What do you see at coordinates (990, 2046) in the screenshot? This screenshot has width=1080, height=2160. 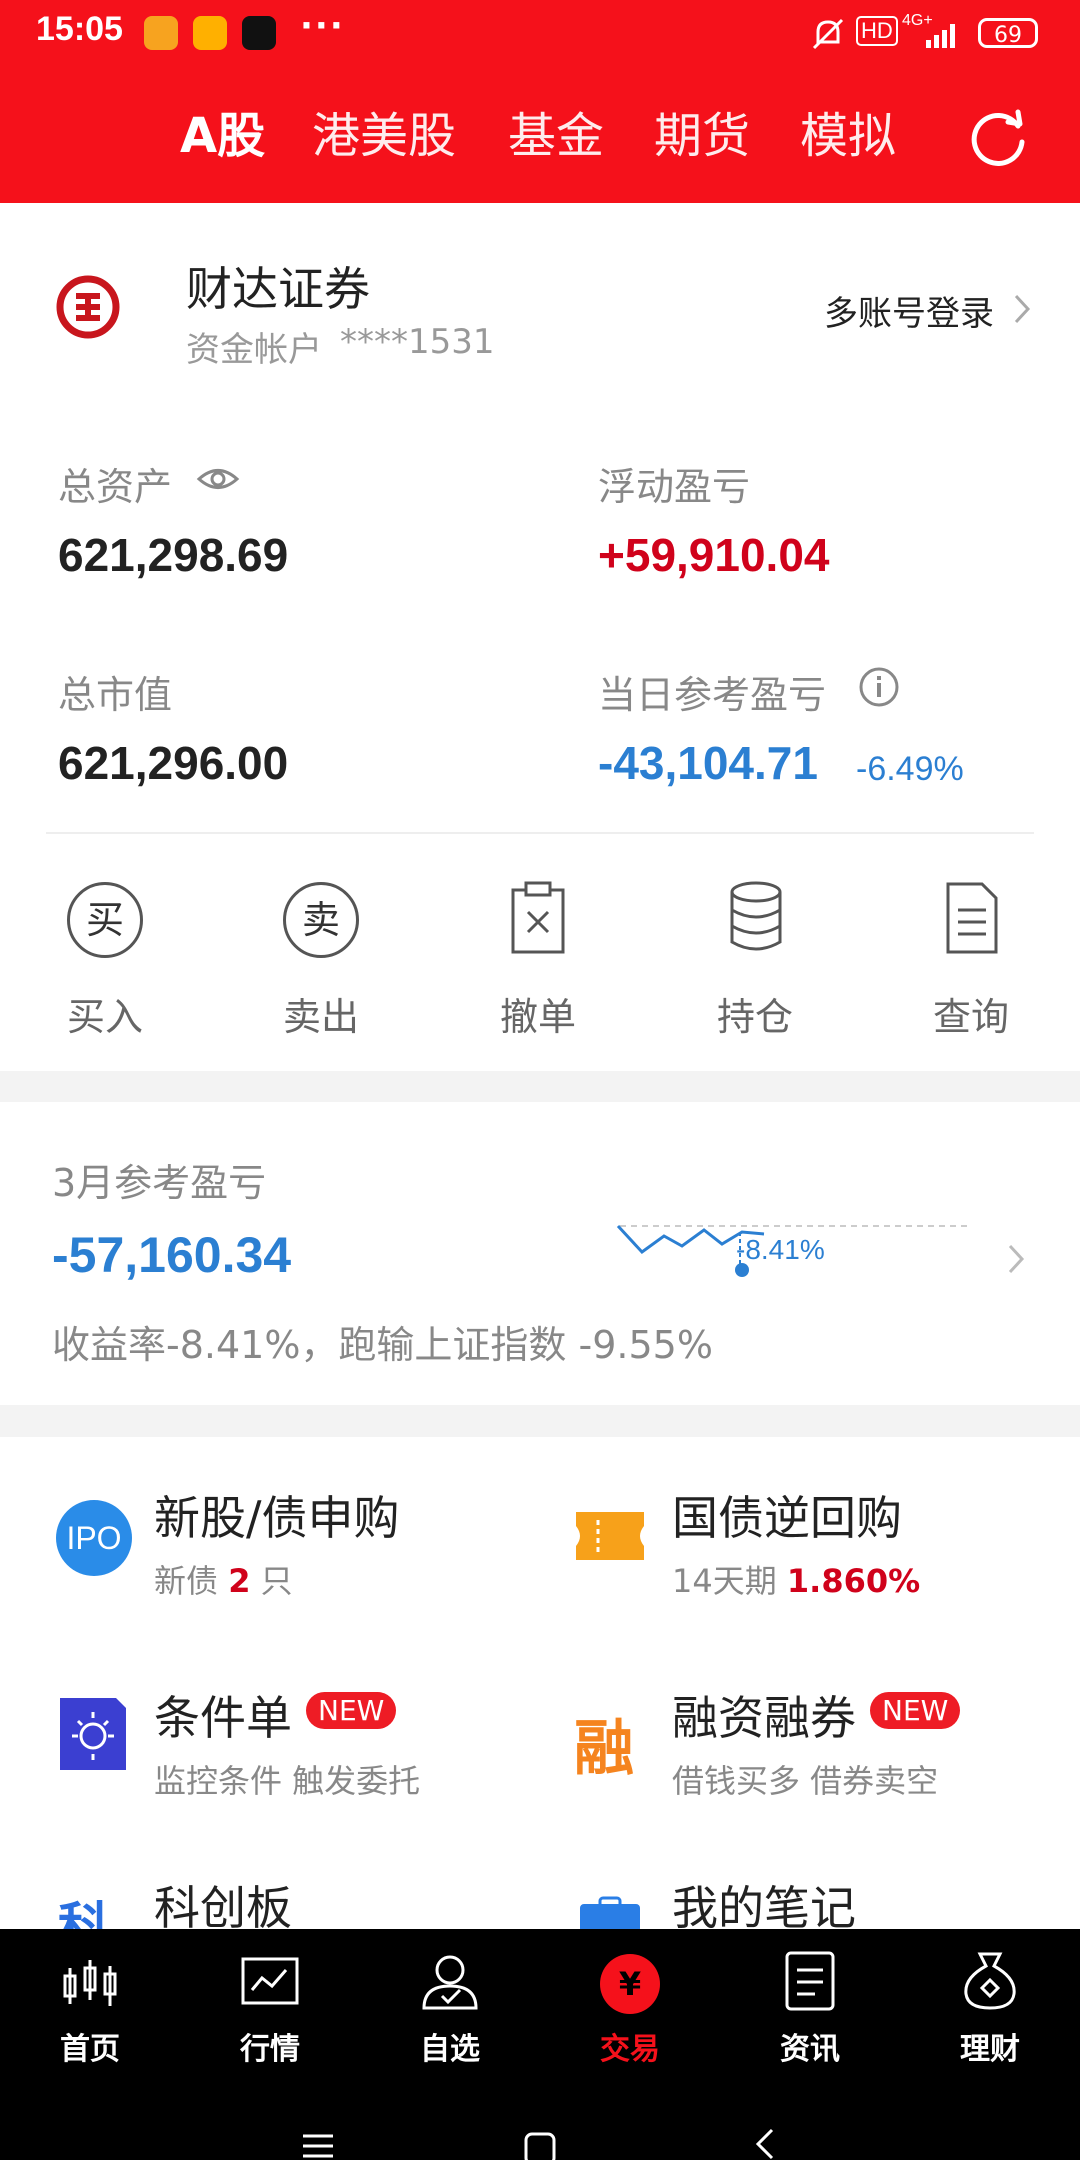 I see `nav-wealth: 理财` at bounding box center [990, 2046].